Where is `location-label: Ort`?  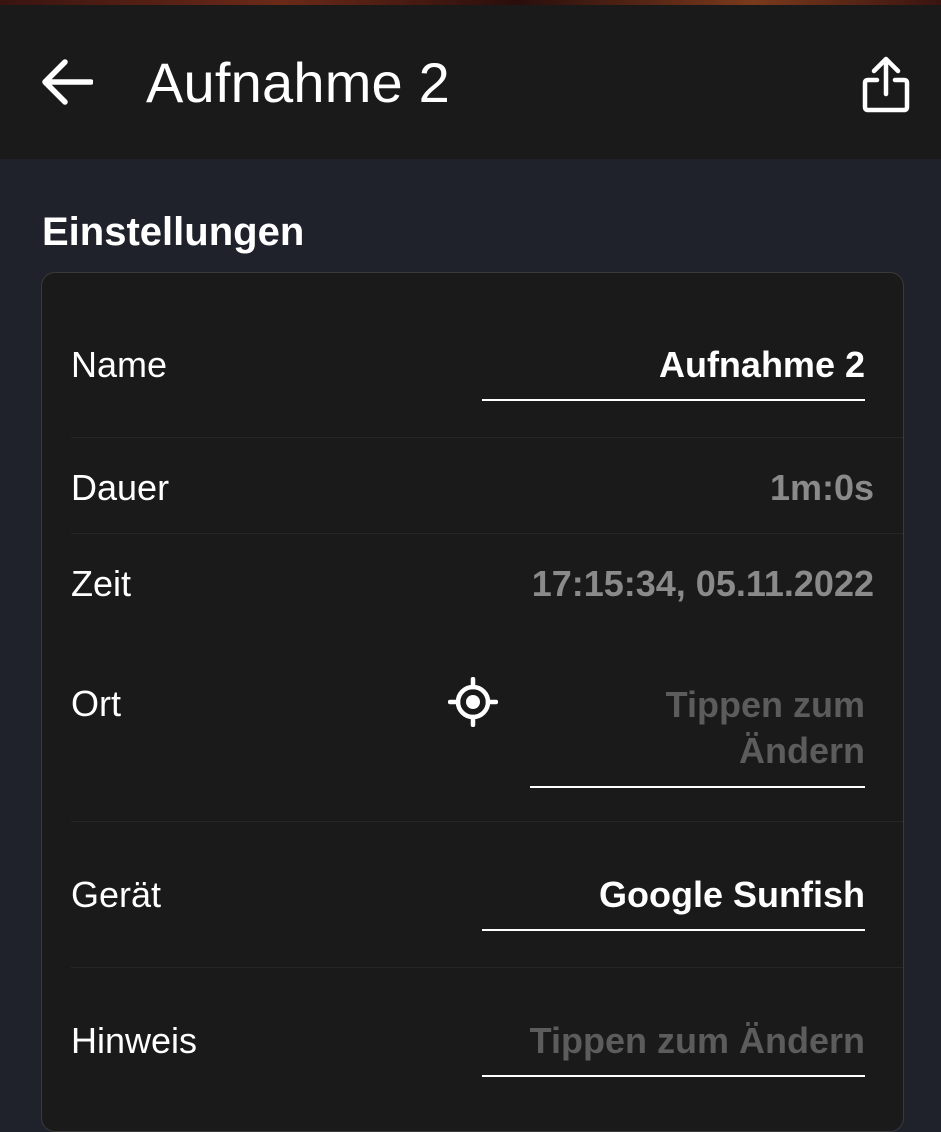 location-label: Ort is located at coordinates (96, 703).